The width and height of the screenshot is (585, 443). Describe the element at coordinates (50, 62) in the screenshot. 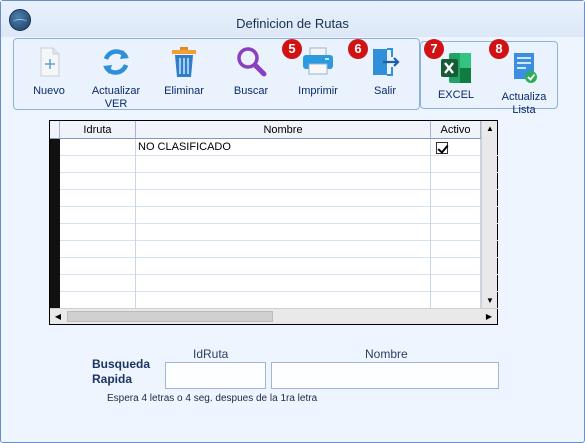

I see `new-document-icon` at that location.